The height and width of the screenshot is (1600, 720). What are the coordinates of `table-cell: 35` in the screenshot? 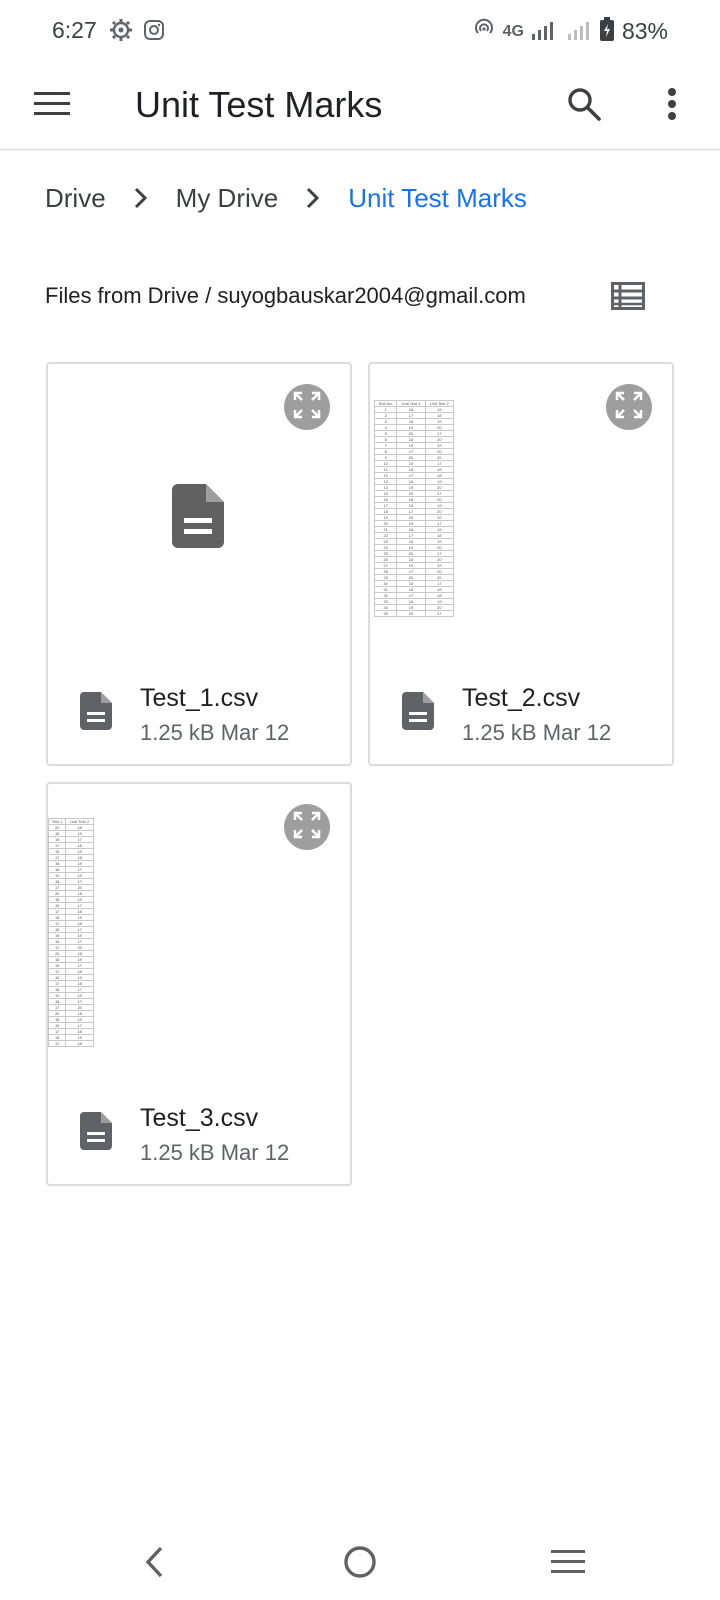 It's located at (385, 613).